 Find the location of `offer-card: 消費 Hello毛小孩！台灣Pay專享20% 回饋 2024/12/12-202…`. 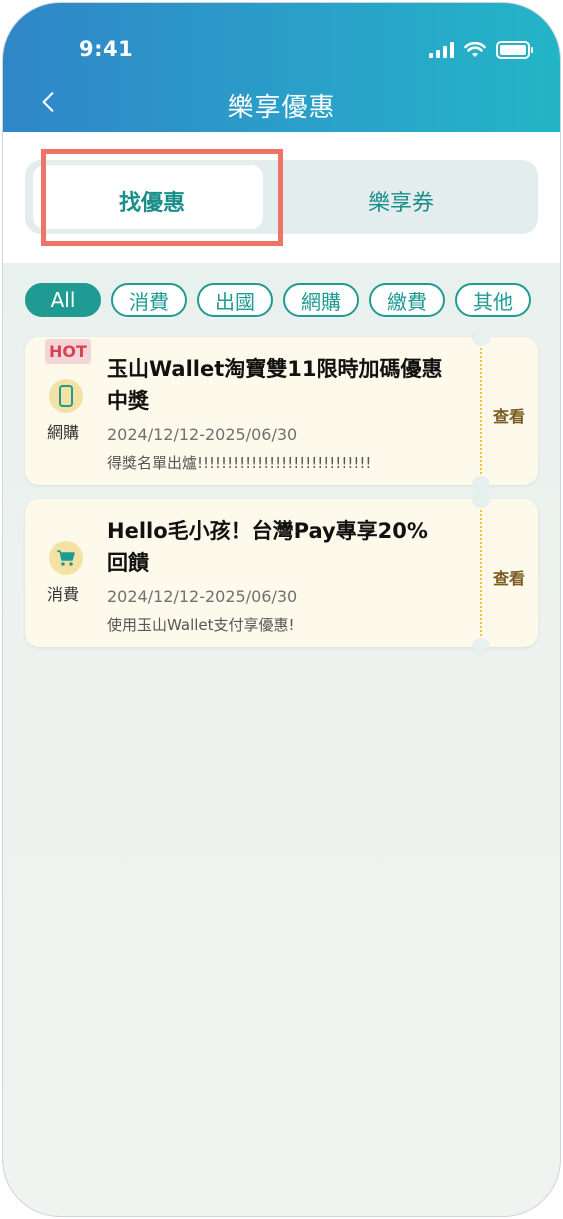

offer-card: 消費 Hello毛小孩！台灣Pay專享20% 回饋 2024/12/12-202… is located at coordinates (281, 573).